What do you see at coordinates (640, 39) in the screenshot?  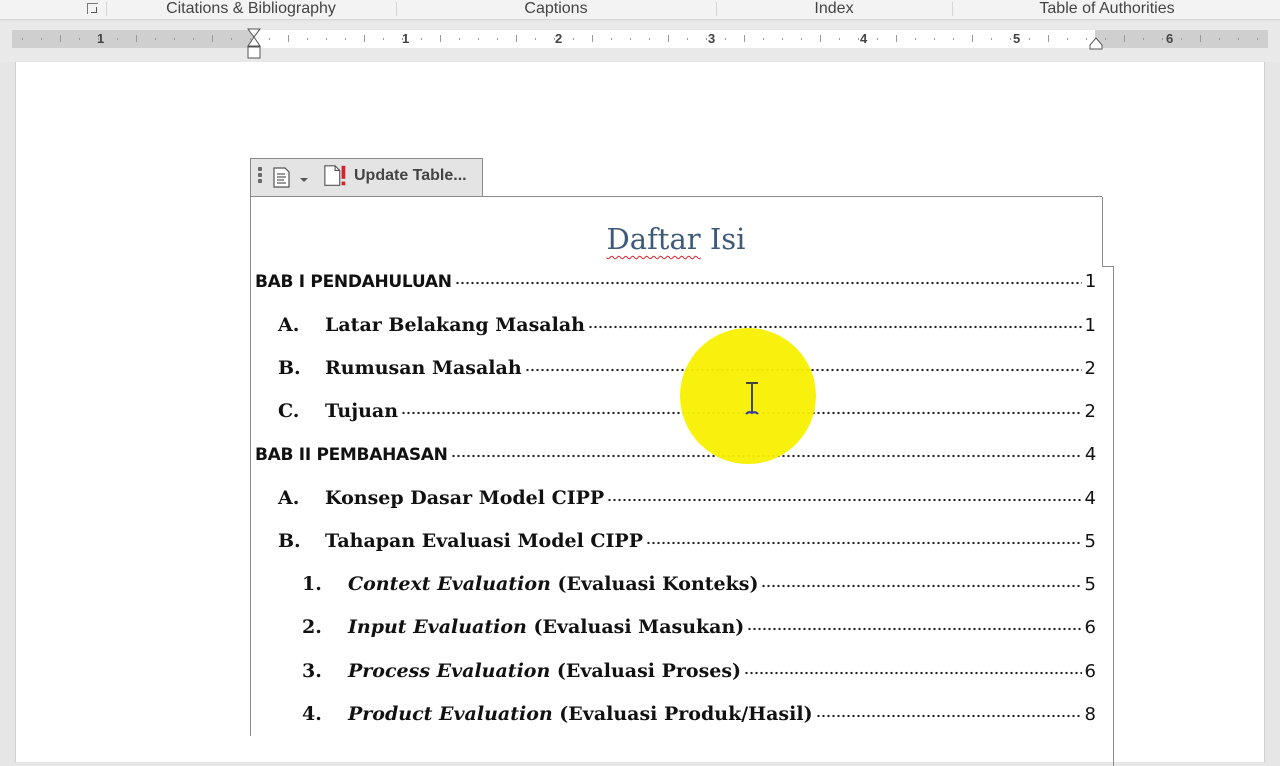 I see `horizontal-ruler: 1 1 2 3 4 5 6` at bounding box center [640, 39].